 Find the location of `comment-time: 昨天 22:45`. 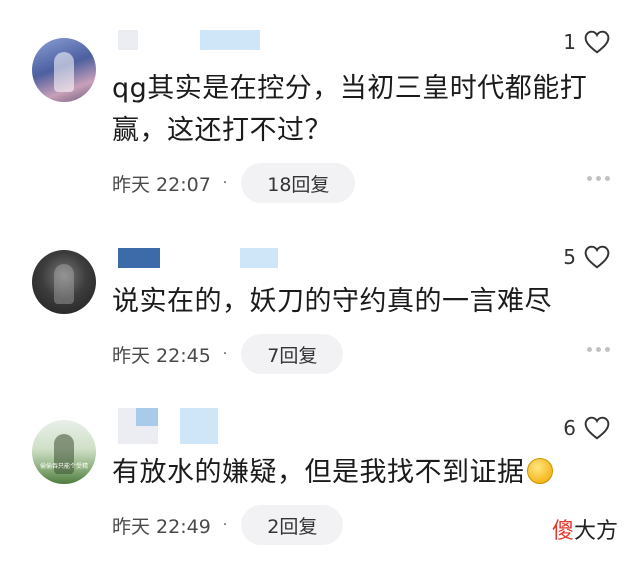

comment-time: 昨天 22:45 is located at coordinates (161, 355).